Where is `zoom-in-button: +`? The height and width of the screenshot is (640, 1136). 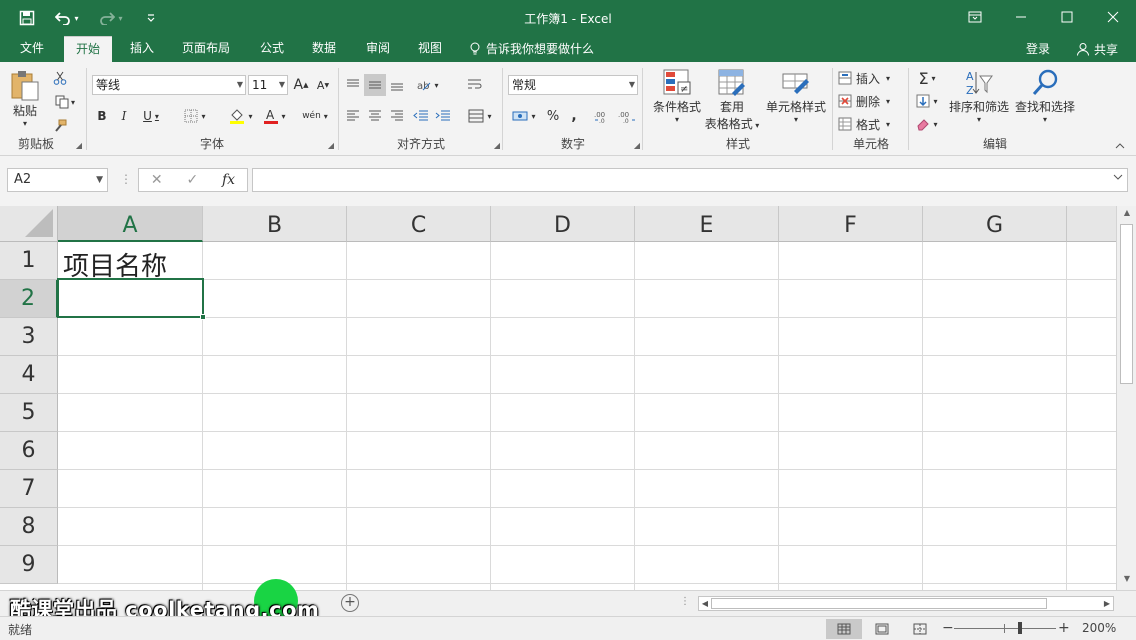
zoom-in-button: + is located at coordinates (1064, 628).